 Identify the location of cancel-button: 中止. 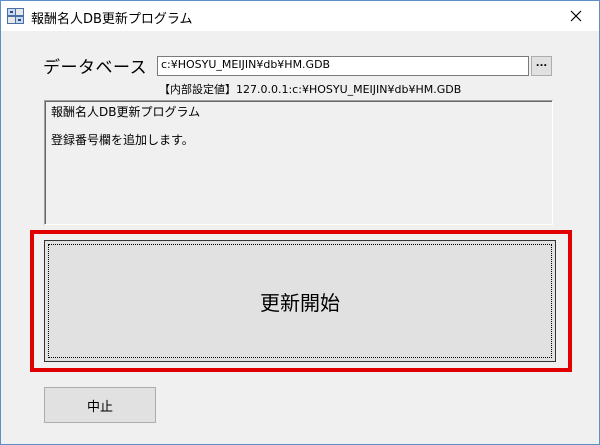
(100, 405).